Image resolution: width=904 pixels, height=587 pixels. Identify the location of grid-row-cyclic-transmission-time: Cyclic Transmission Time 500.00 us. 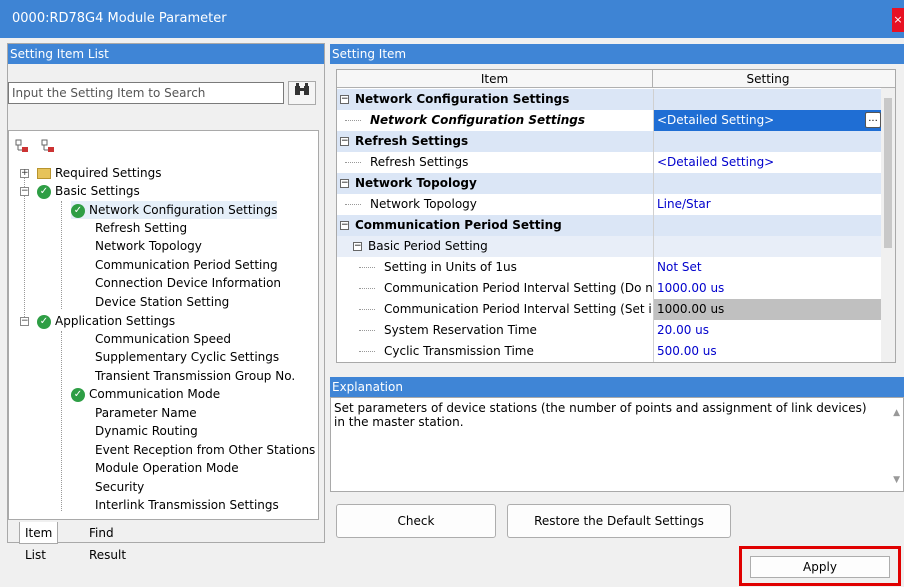
(610, 351).